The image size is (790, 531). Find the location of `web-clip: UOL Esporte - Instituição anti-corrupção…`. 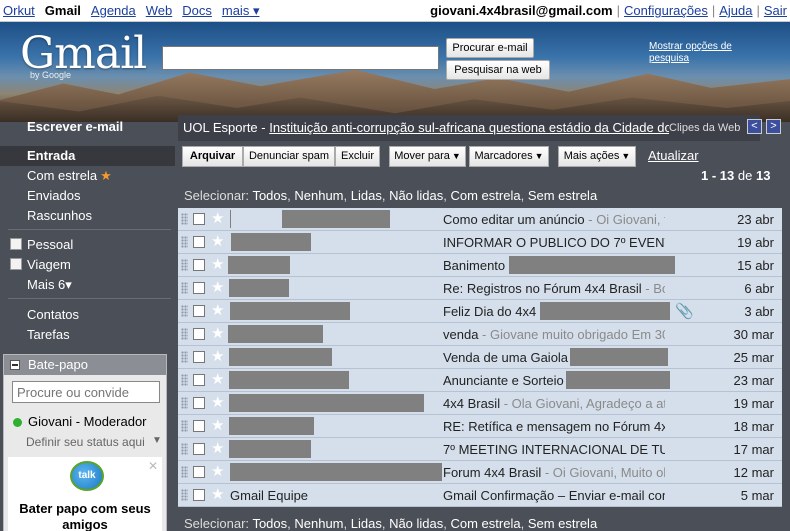

web-clip: UOL Esporte - Instituição anti-corrupção… is located at coordinates (426, 127).